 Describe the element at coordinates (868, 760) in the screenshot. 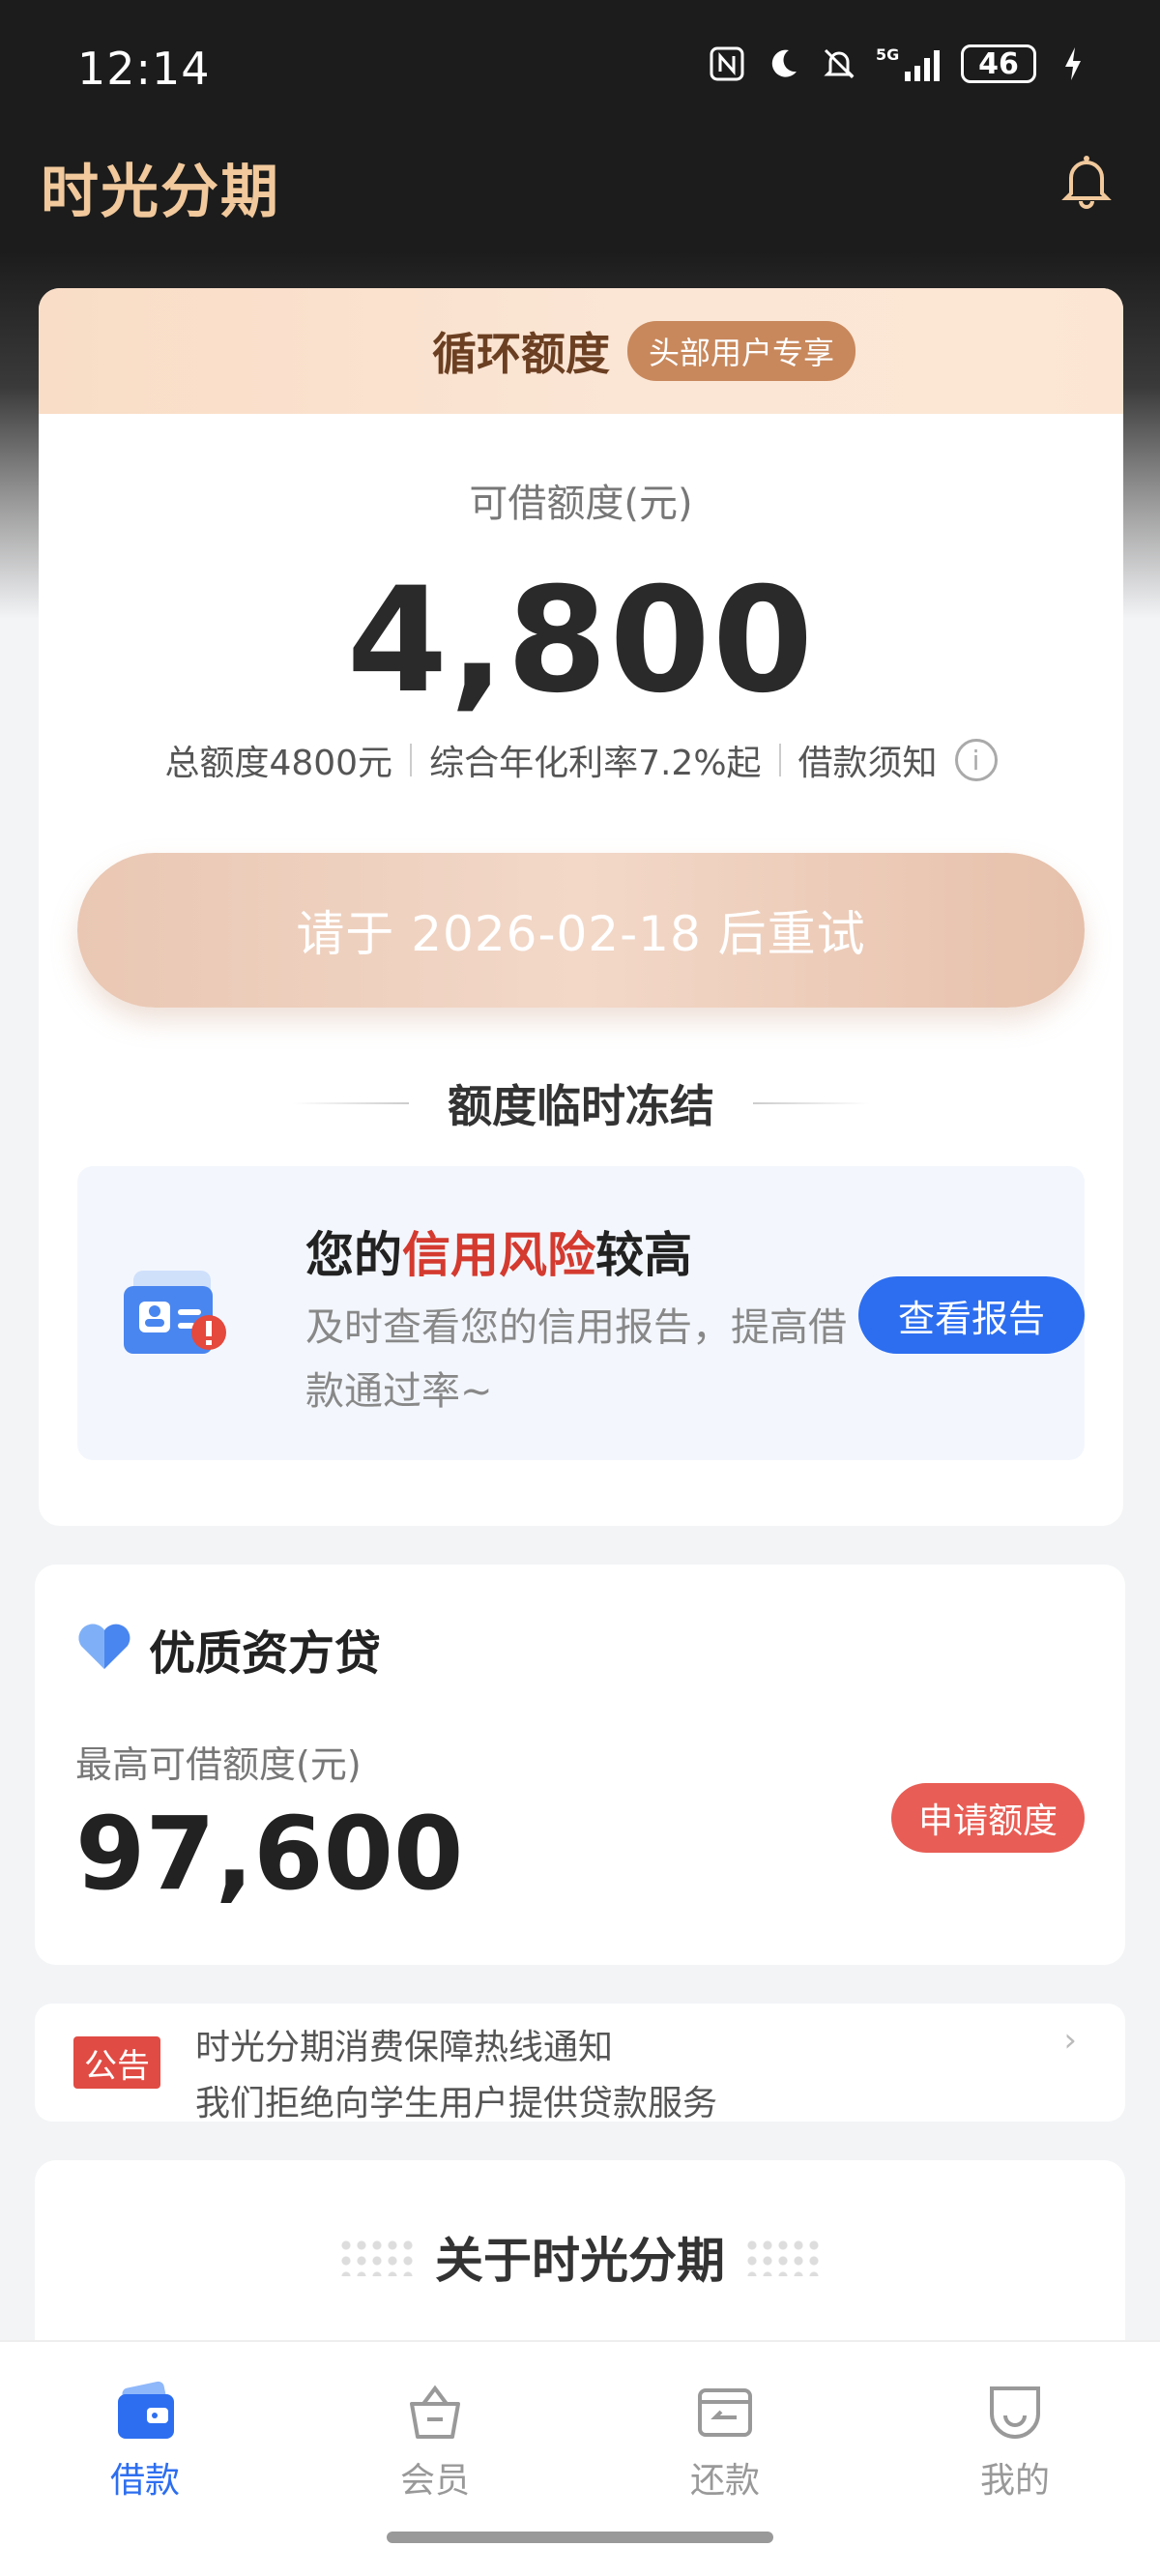

I see `loan-notice-link: 借款须知` at that location.